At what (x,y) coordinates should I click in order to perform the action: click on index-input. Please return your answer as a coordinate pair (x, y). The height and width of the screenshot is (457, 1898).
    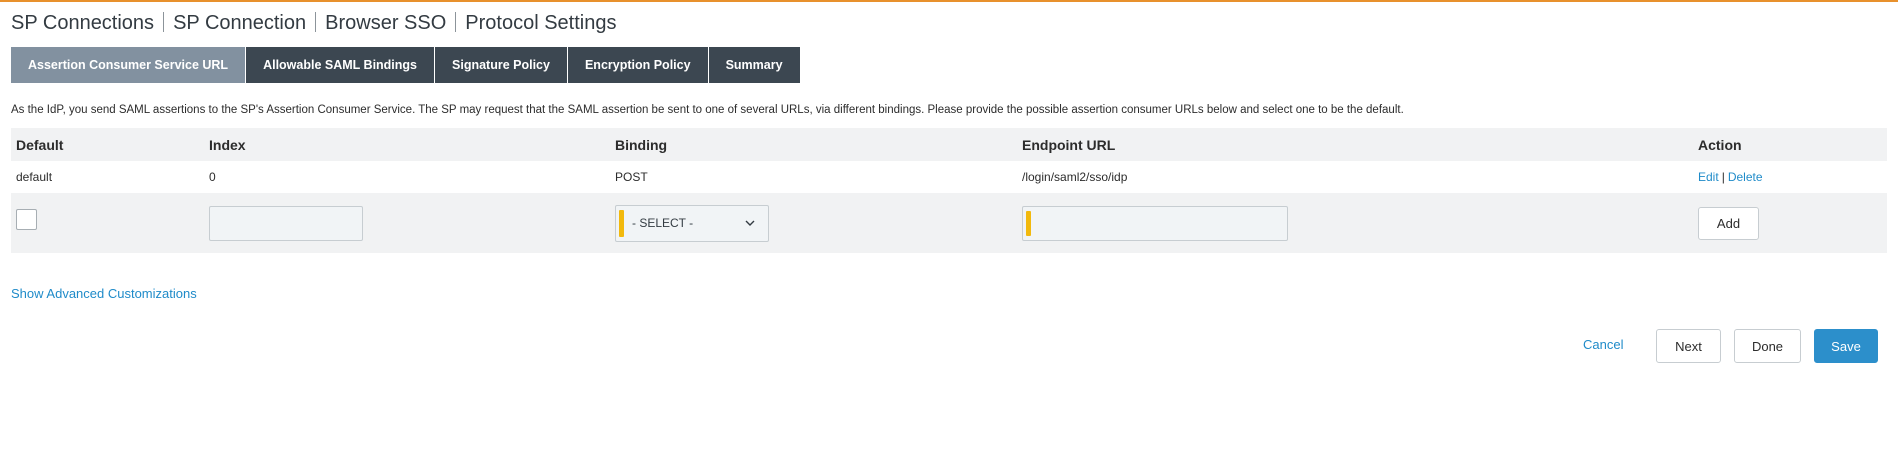
    Looking at the image, I should click on (286, 223).